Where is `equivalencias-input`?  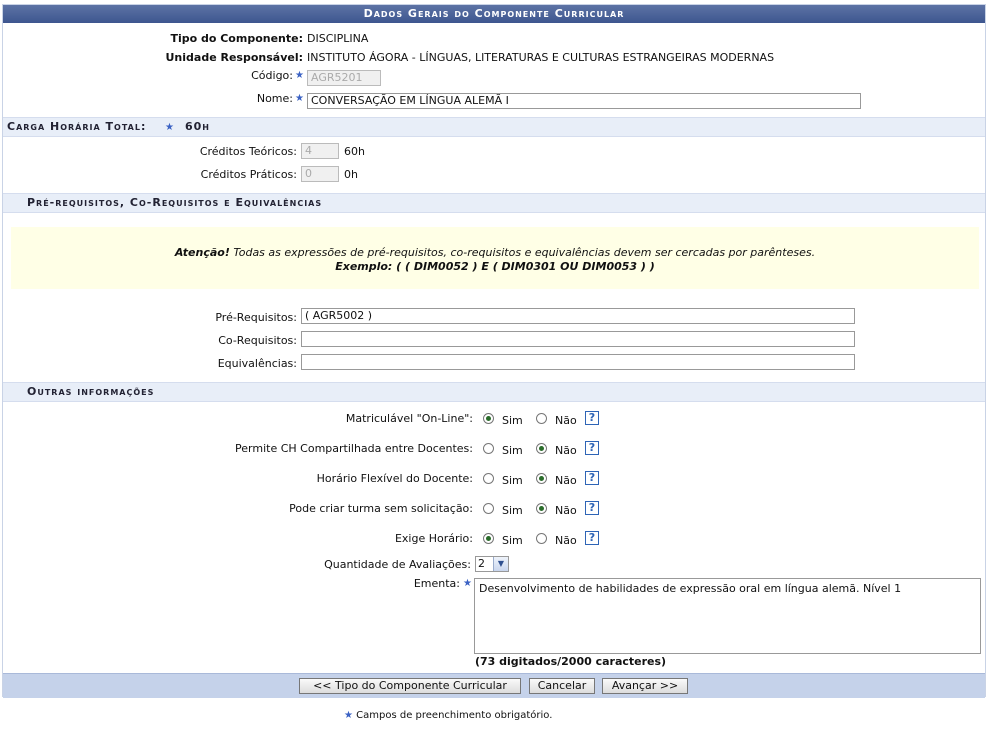
equivalencias-input is located at coordinates (578, 362).